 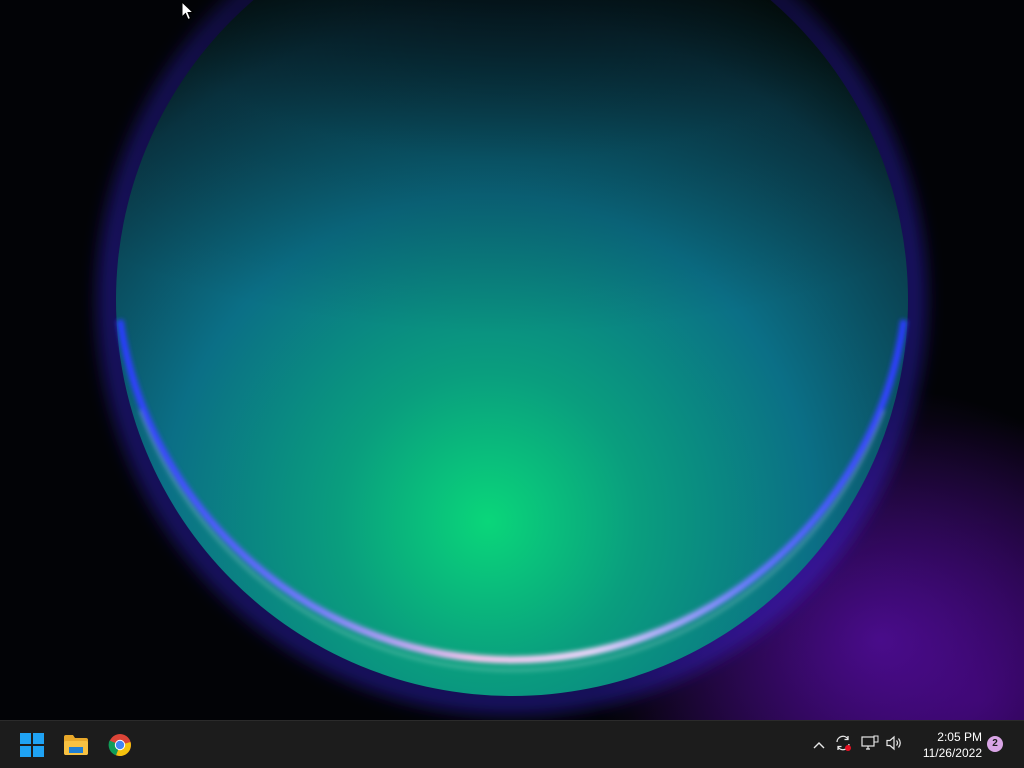 I want to click on clock-date: 11/26/2022, so click(x=952, y=753).